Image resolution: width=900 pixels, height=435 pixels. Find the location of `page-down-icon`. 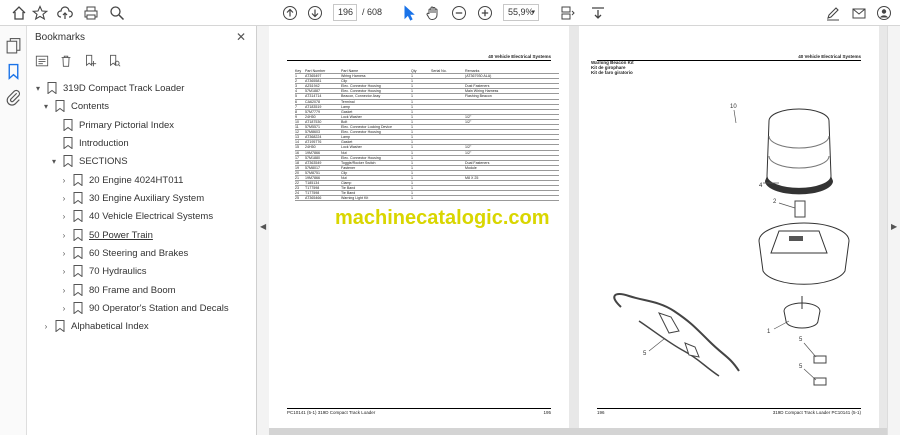

page-down-icon is located at coordinates (315, 13).